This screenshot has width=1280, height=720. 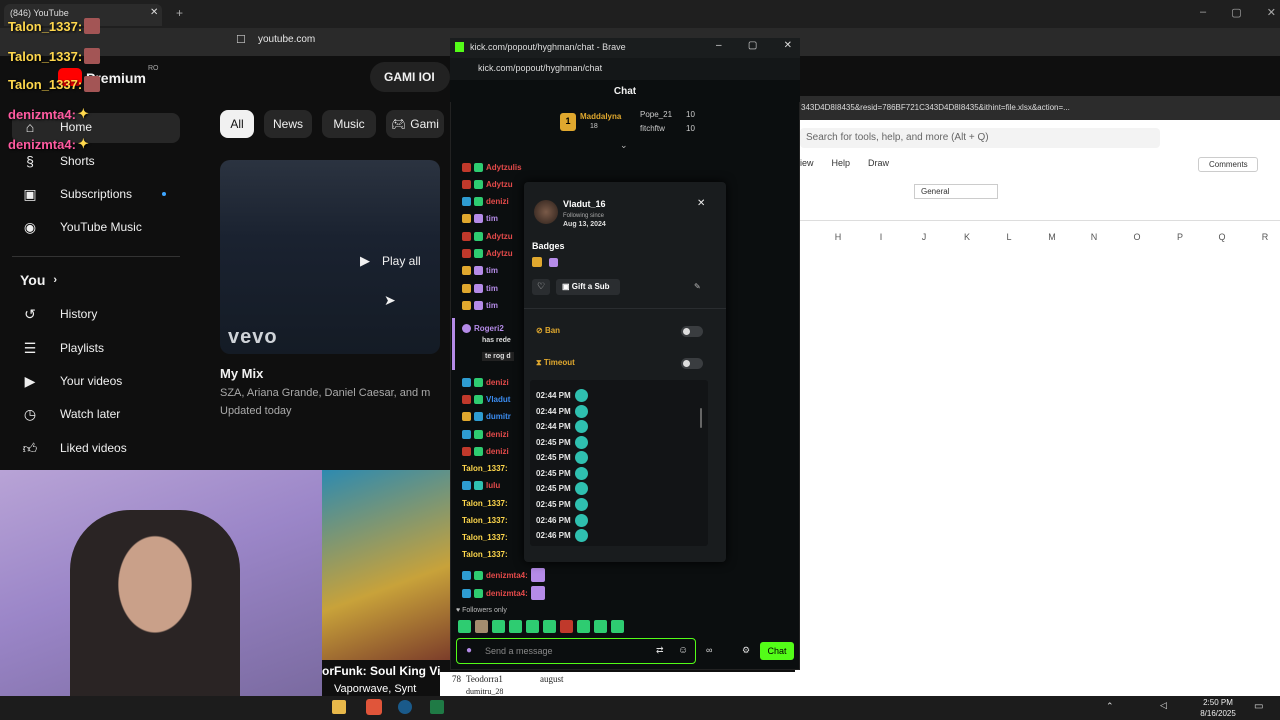 What do you see at coordinates (504, 167) in the screenshot?
I see `chat-username: Adytzulis` at bounding box center [504, 167].